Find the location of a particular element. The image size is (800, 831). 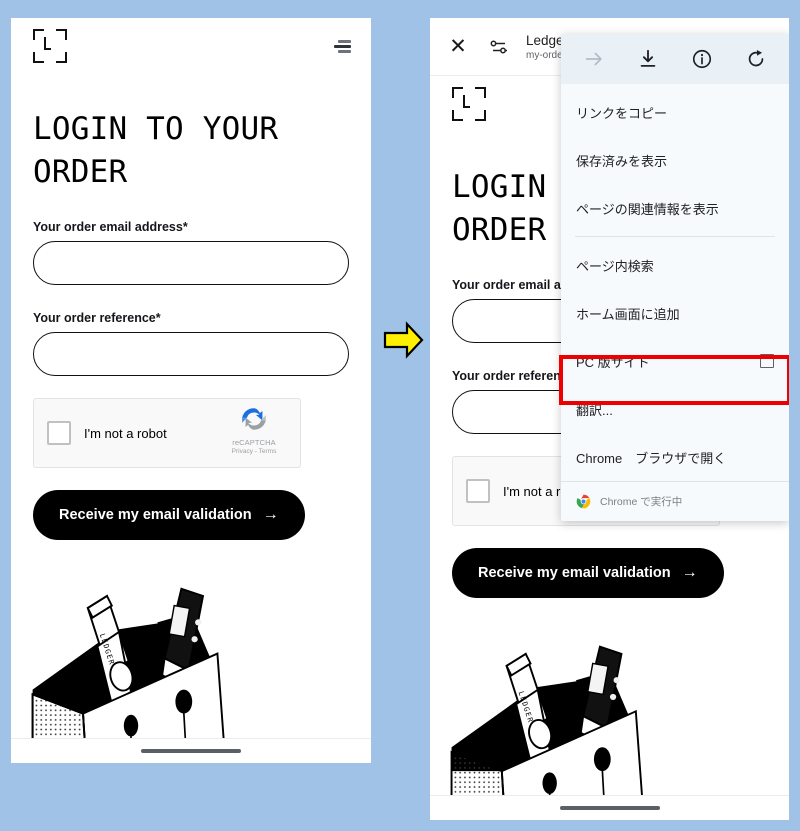

menu-item-label: ホーム画面に追加 is located at coordinates (628, 314).